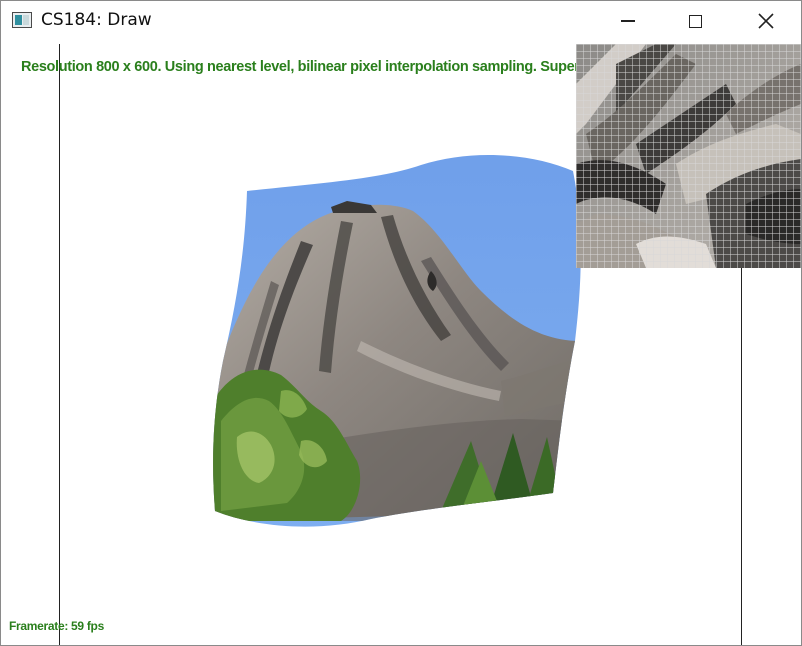 The image size is (802, 646). Describe the element at coordinates (401, 21) in the screenshot. I see `title-bar: CS184: Draw` at that location.